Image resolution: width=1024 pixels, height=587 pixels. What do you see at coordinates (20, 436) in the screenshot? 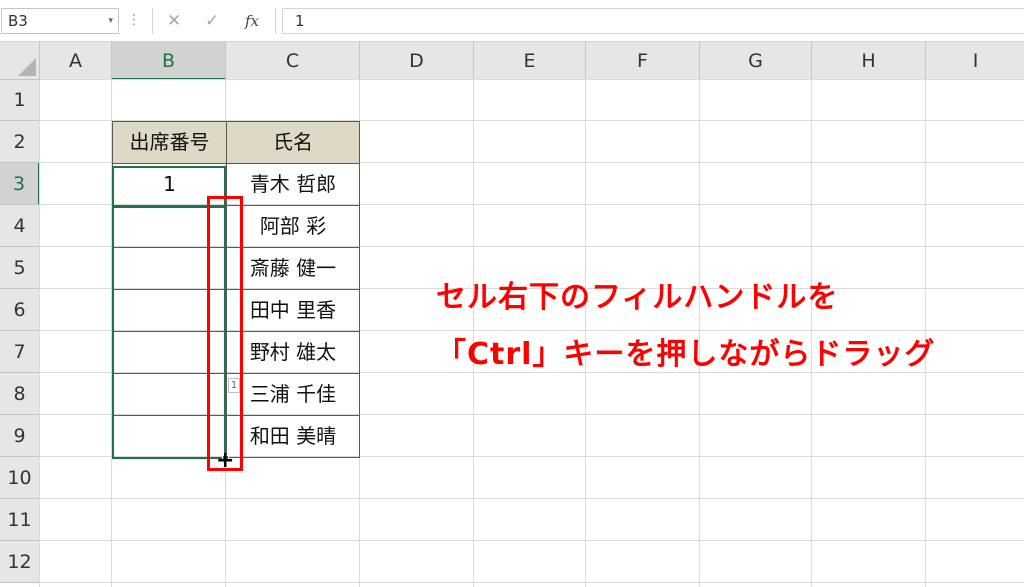
I see `row-header-9: 9` at bounding box center [20, 436].